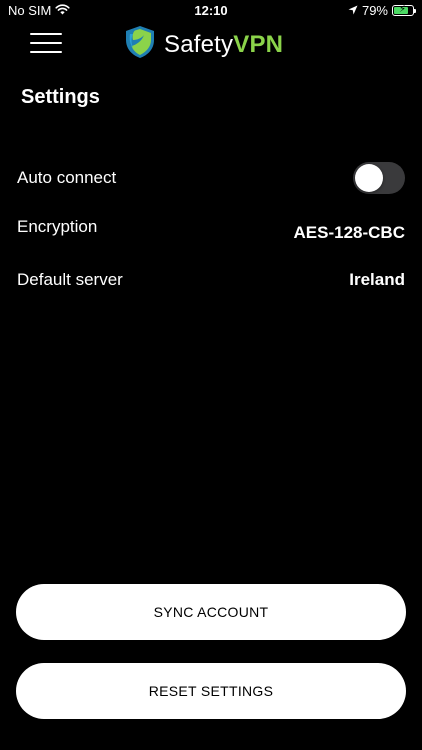 Image resolution: width=422 pixels, height=750 pixels. I want to click on hamburger-menu-icon, so click(46, 43).